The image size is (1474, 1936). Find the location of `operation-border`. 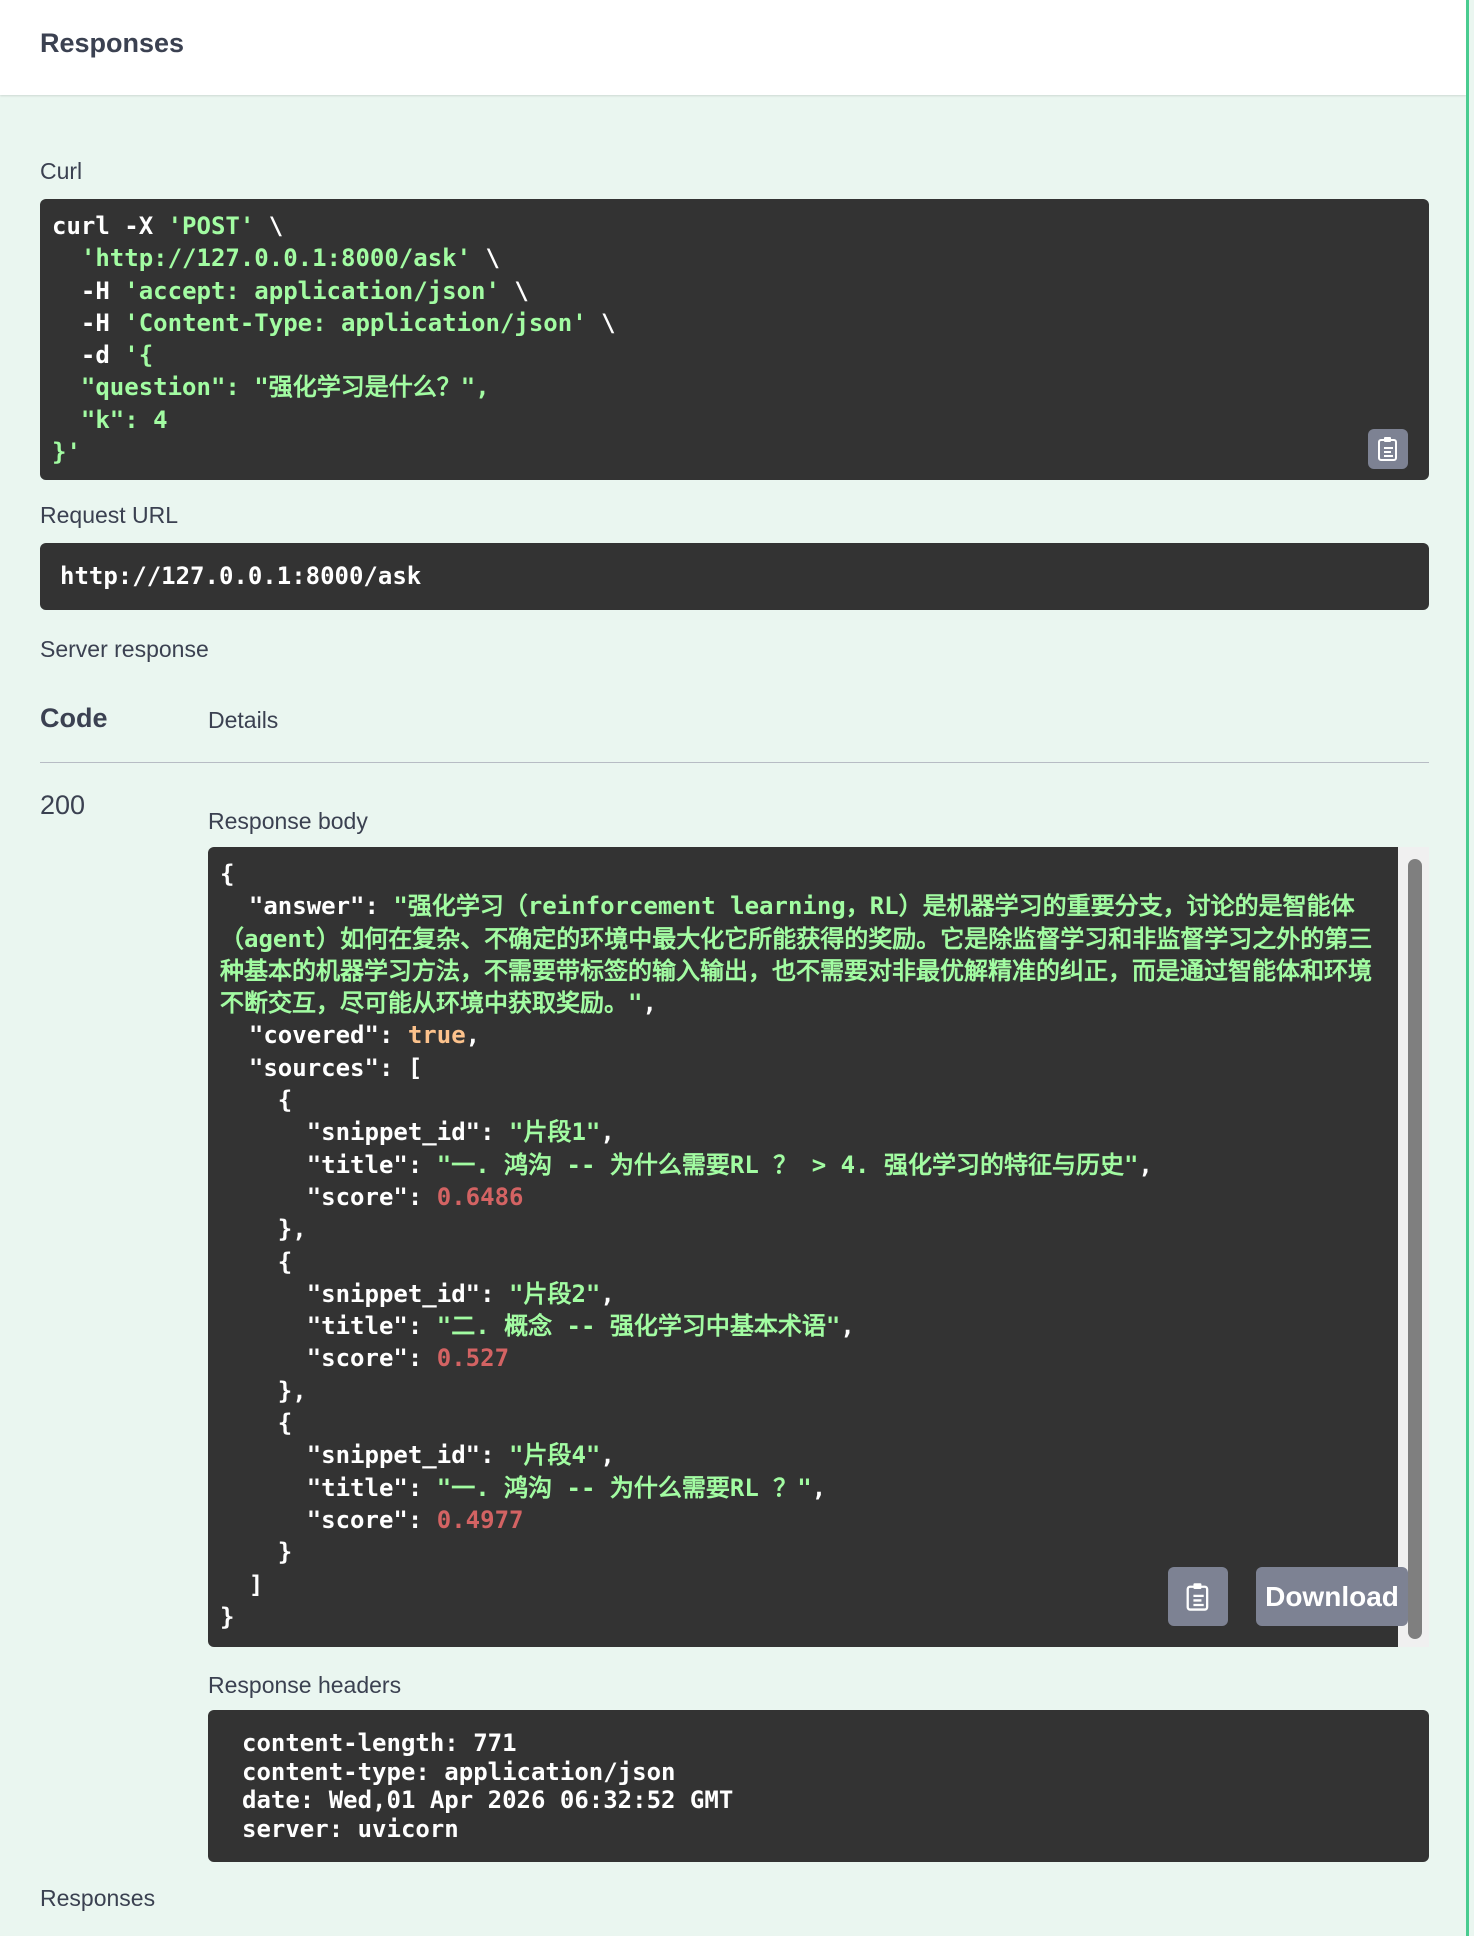

operation-border is located at coordinates (1467, 968).